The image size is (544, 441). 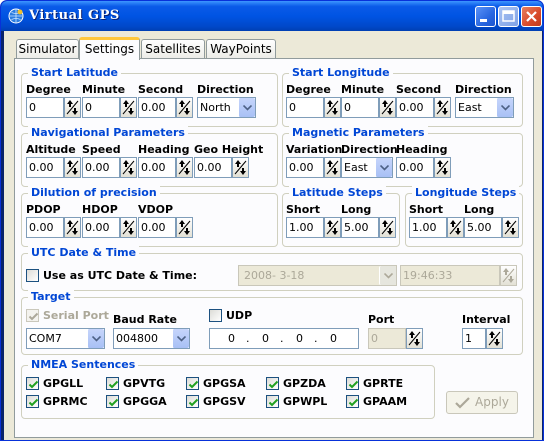 I want to click on latitude-minute-input: 0, so click(x=101, y=107).